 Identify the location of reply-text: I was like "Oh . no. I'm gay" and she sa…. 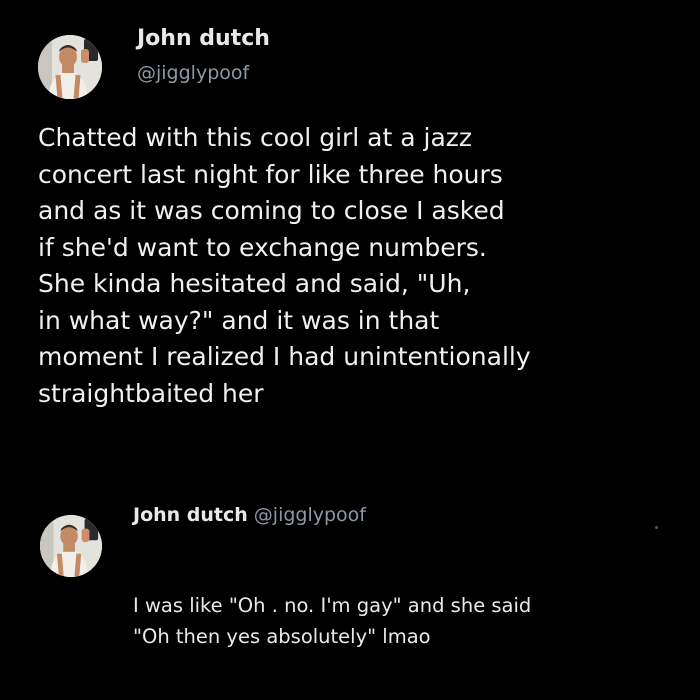
(332, 621).